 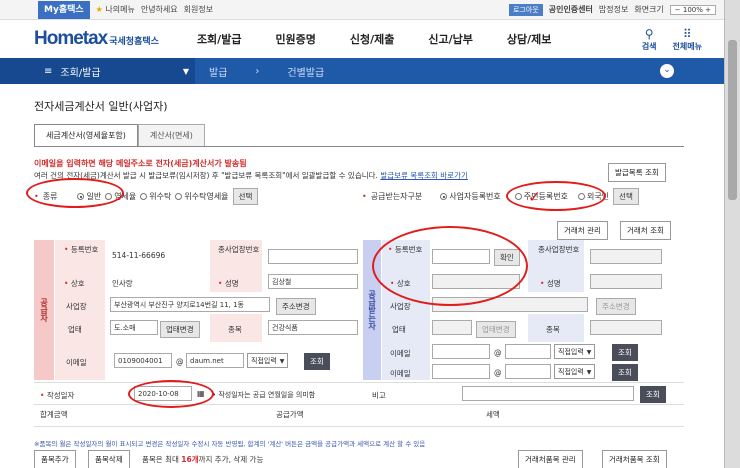 What do you see at coordinates (190, 459) in the screenshot?
I see `limit-count: 16개` at bounding box center [190, 459].